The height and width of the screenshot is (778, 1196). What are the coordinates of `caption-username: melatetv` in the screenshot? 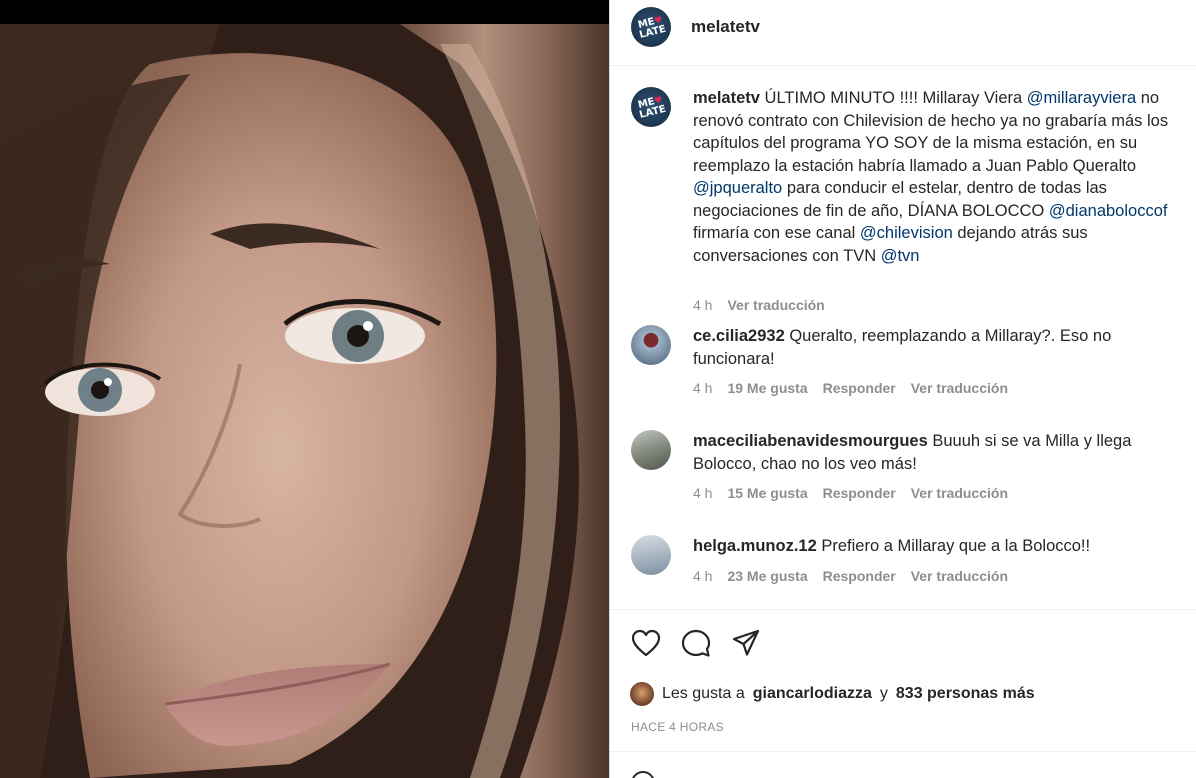 It's located at (726, 98).